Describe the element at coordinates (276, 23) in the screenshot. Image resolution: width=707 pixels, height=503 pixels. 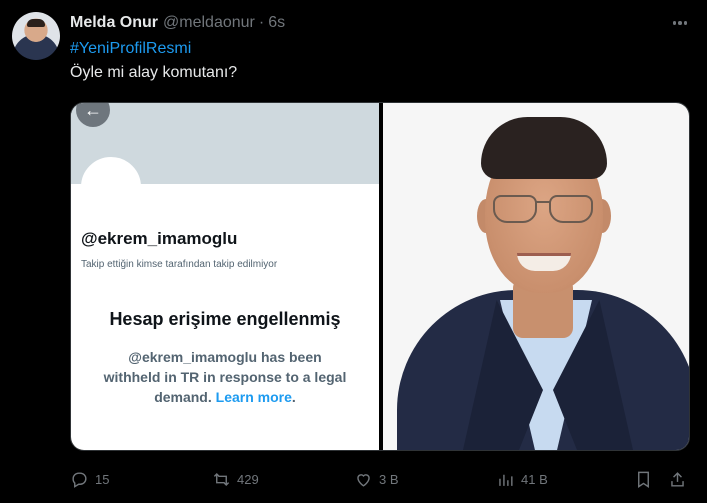
I see `tweet-time: 6s` at that location.